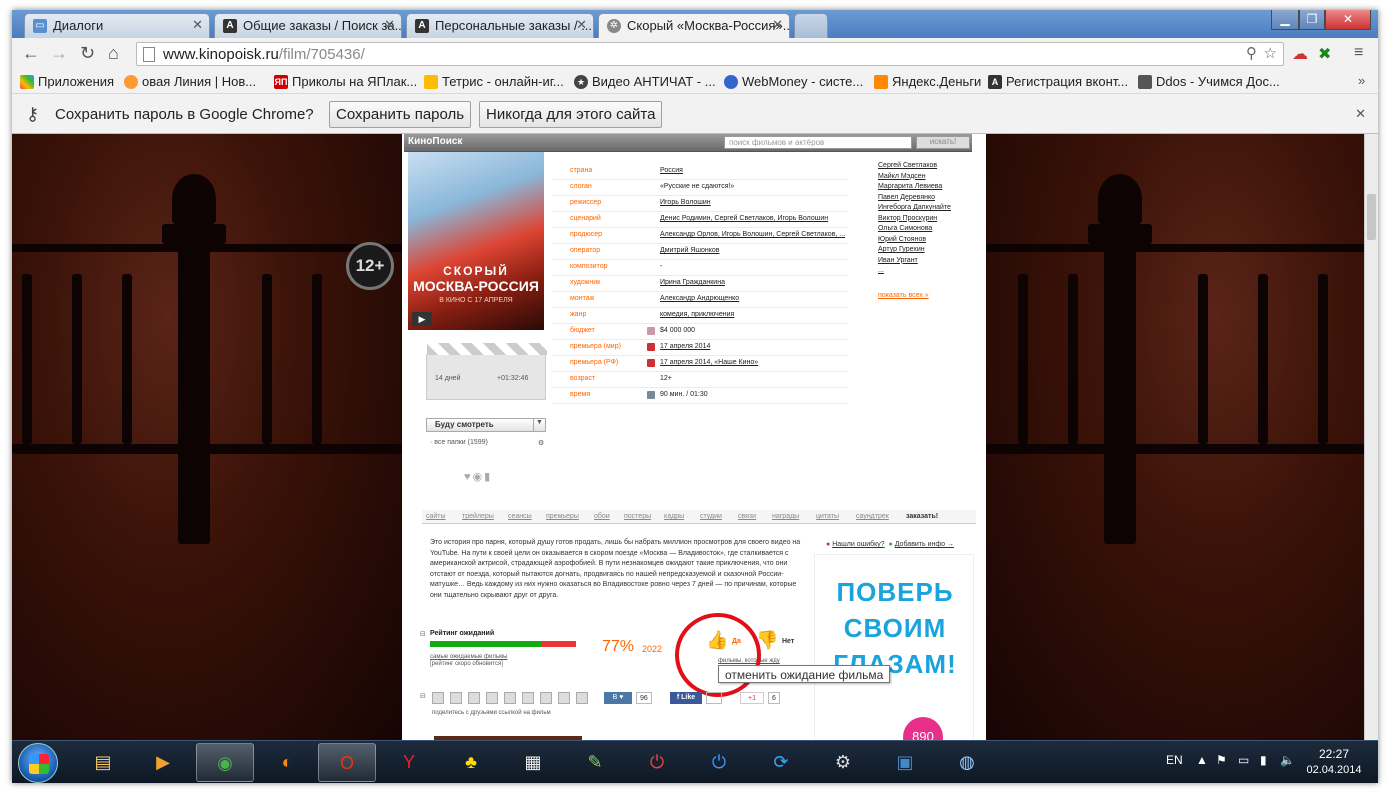 Image resolution: width=1398 pixels, height=800 pixels. I want to click on tab-general-orders: A Общие заказы / Поиск за... ✕, so click(308, 25).